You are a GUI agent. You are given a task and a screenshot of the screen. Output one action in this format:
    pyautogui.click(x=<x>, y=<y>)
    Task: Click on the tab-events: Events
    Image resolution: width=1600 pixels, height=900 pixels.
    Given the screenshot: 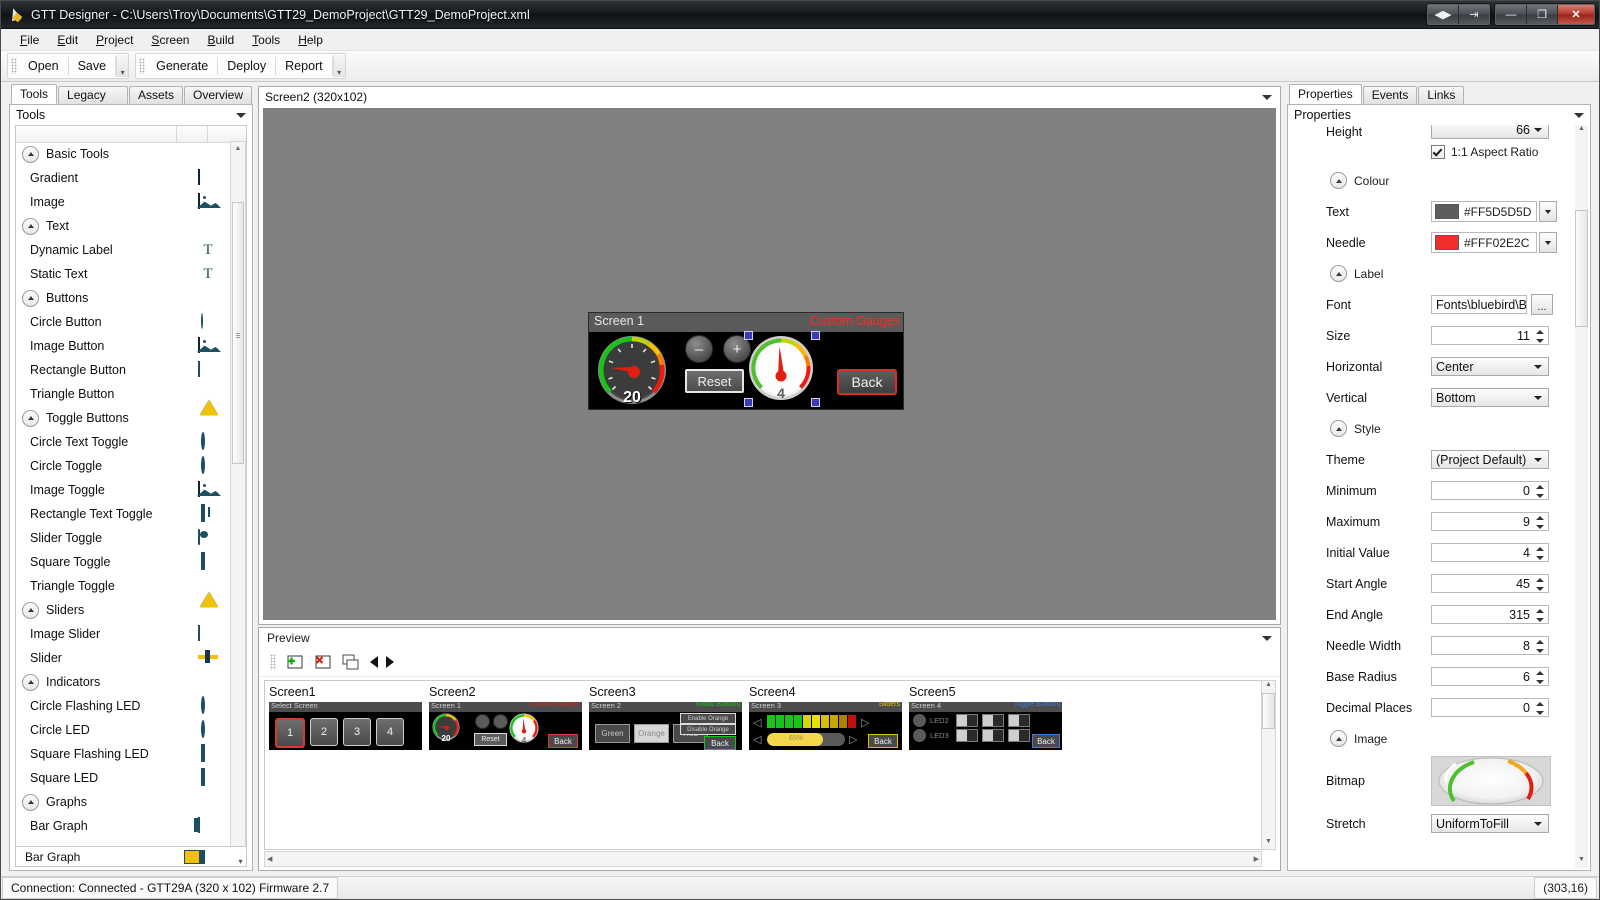 What is the action you would take?
    pyautogui.click(x=1390, y=95)
    